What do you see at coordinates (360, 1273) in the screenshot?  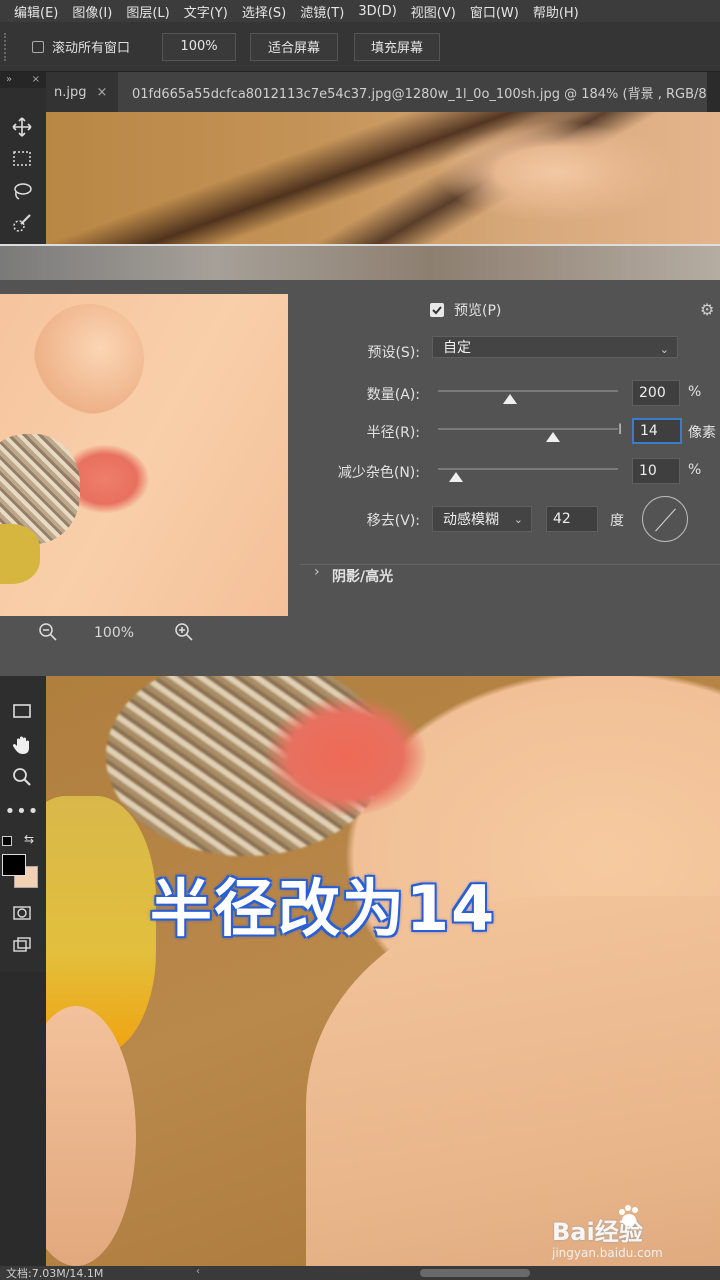 I see `status-bar: 文档:7.03M/14.1M ‹` at bounding box center [360, 1273].